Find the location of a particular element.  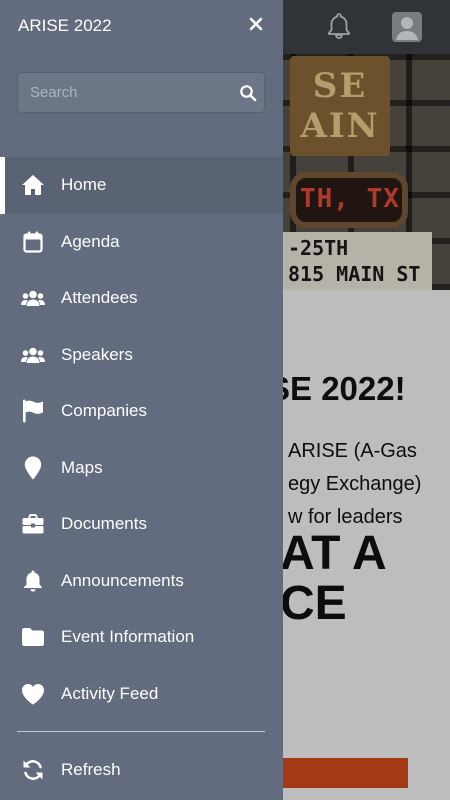

nav-item-companies: Companies is located at coordinates (141, 411).